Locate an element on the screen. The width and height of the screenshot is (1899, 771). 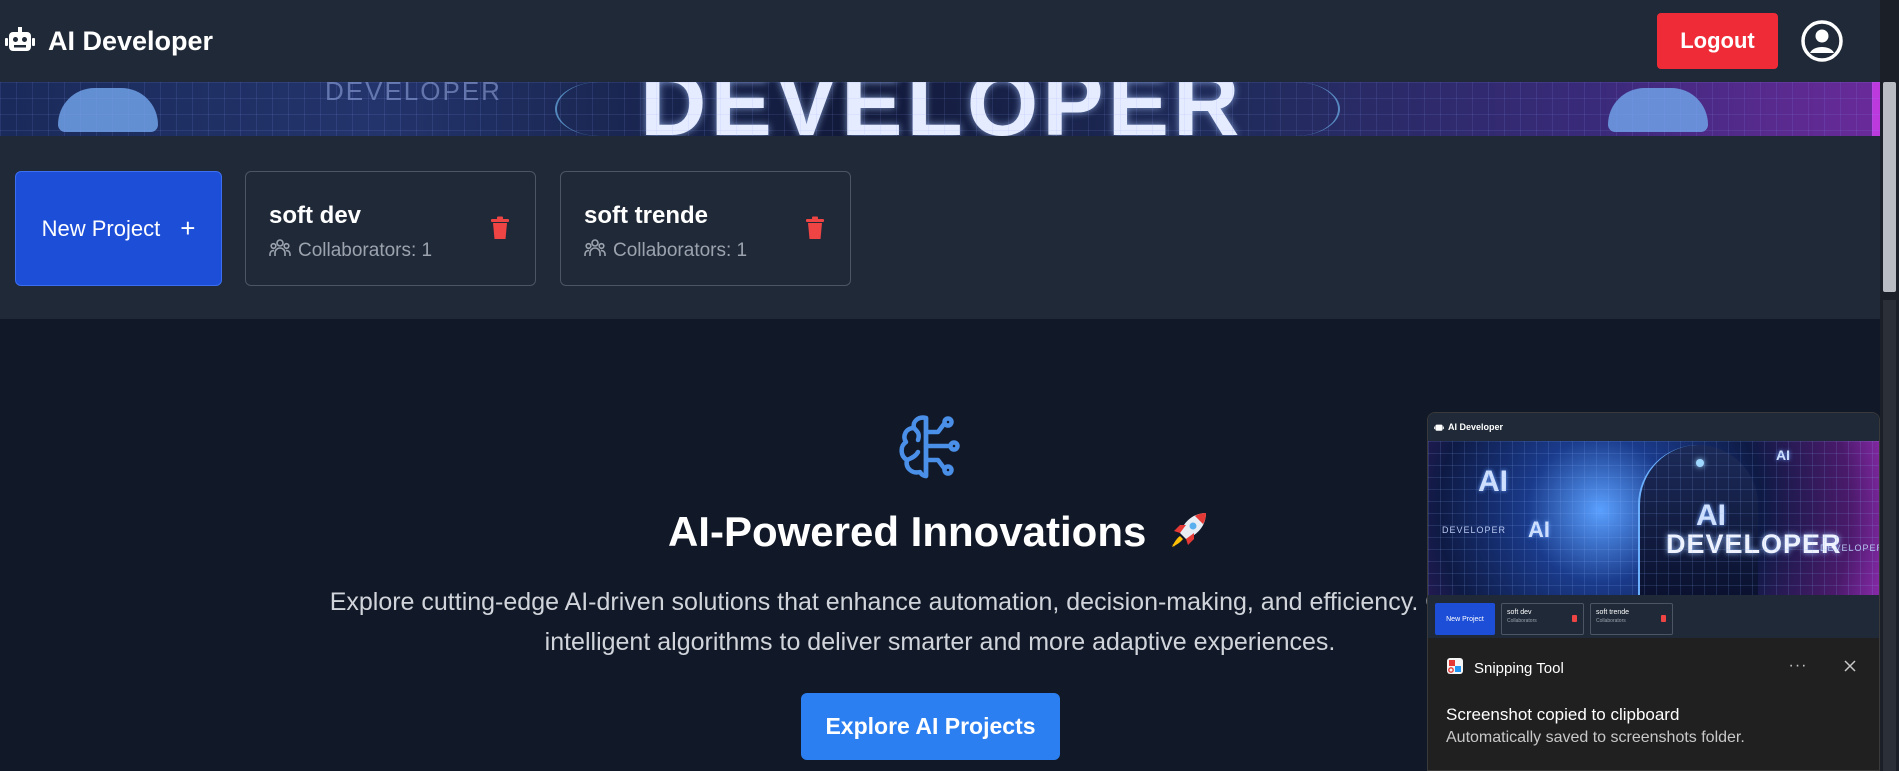
new-project-label: New Project is located at coordinates (101, 228).